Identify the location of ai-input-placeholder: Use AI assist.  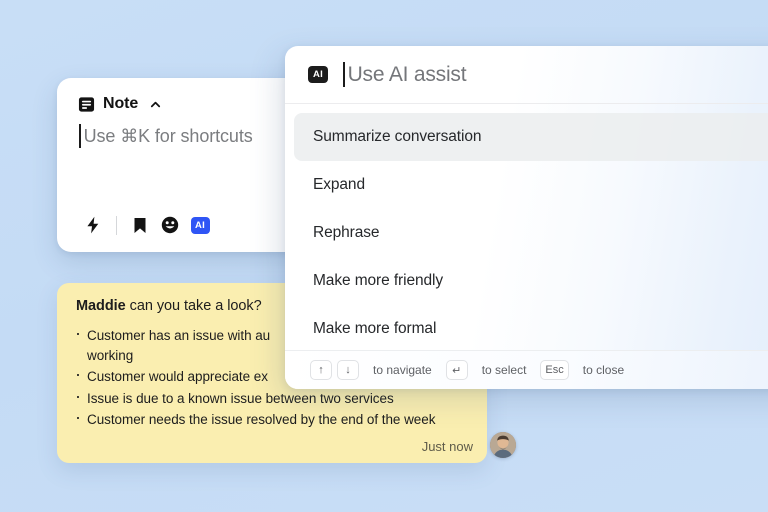
(407, 74).